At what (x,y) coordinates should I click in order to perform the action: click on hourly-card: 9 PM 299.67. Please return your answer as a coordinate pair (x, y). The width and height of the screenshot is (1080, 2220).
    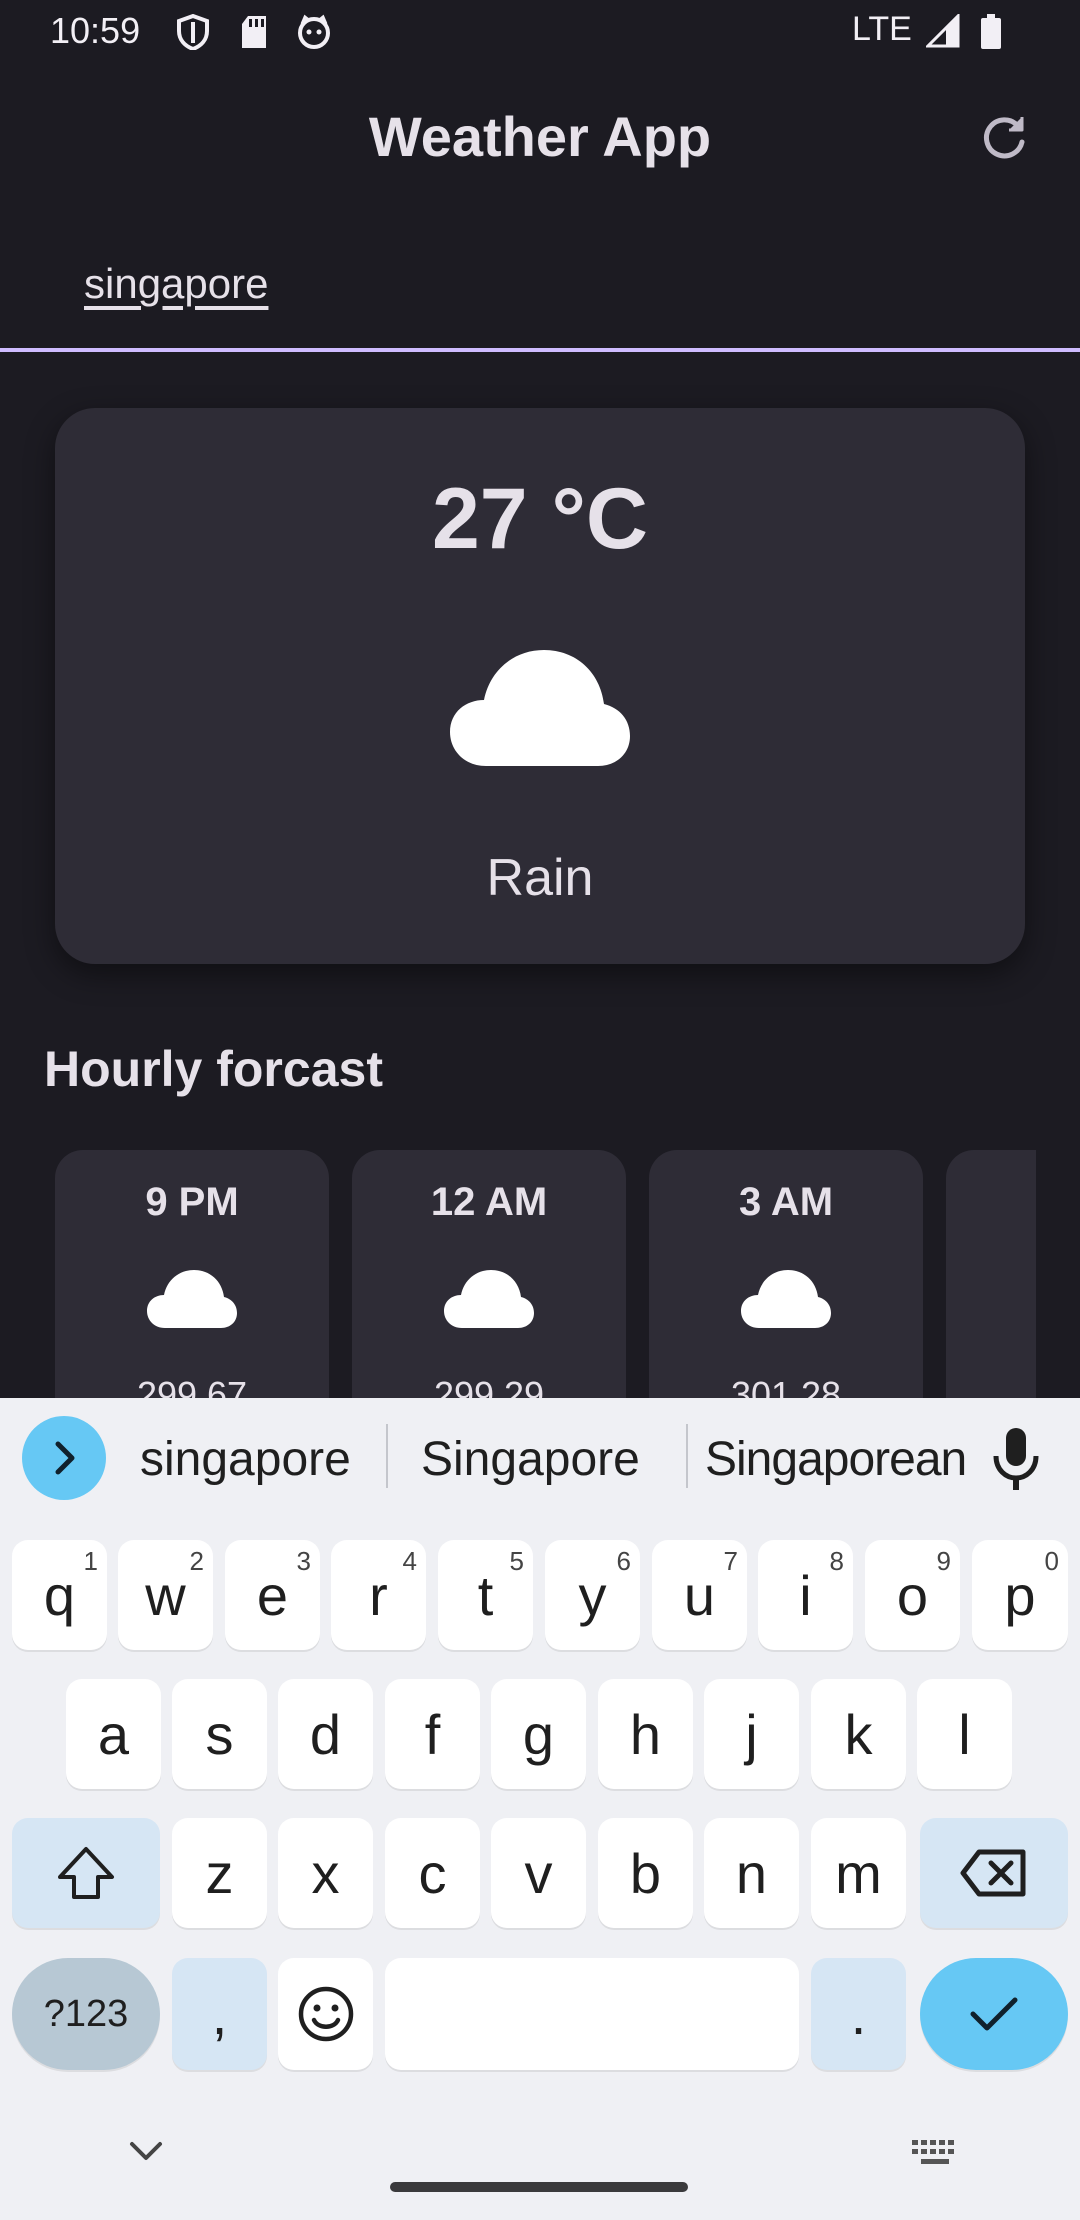
    Looking at the image, I should click on (192, 1274).